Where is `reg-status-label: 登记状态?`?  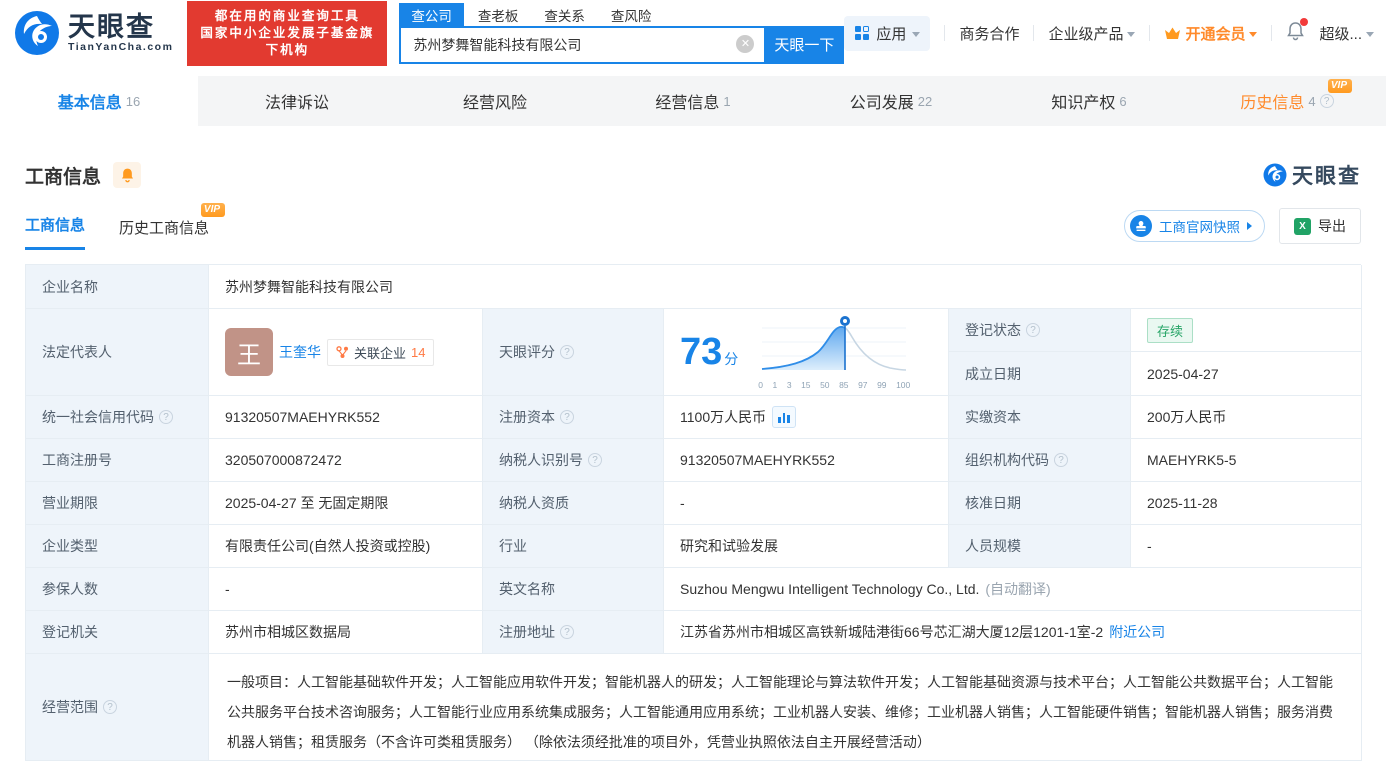
reg-status-label: 登记状态? is located at coordinates (1040, 330).